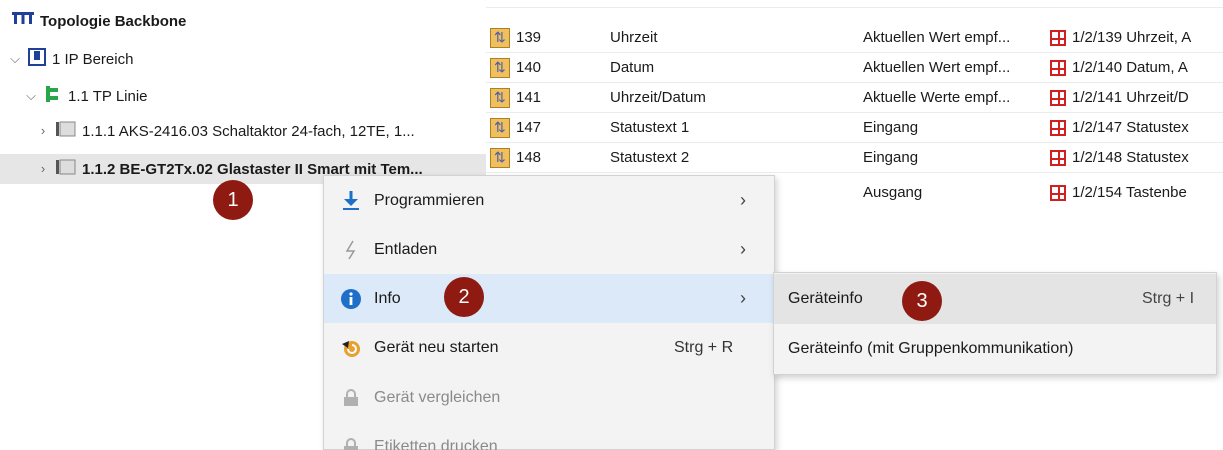 The height and width of the screenshot is (450, 1223). I want to click on menu-item-label: Programmieren, so click(429, 200).